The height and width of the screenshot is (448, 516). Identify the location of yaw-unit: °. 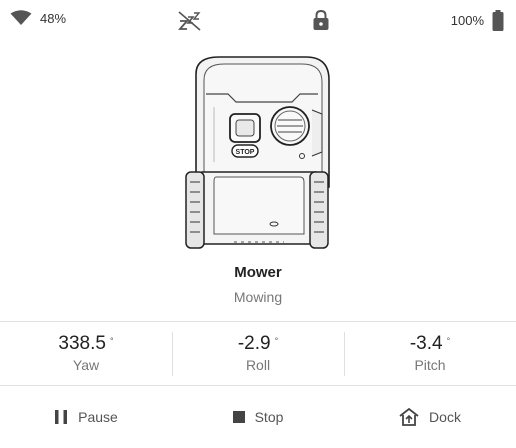
(111, 341).